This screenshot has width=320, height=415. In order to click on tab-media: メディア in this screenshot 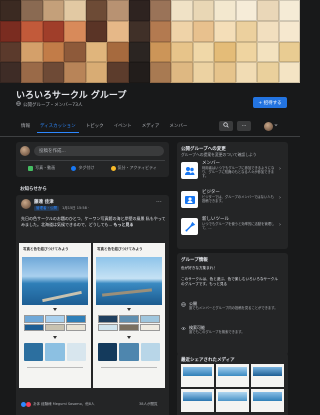, I will do `click(151, 126)`.